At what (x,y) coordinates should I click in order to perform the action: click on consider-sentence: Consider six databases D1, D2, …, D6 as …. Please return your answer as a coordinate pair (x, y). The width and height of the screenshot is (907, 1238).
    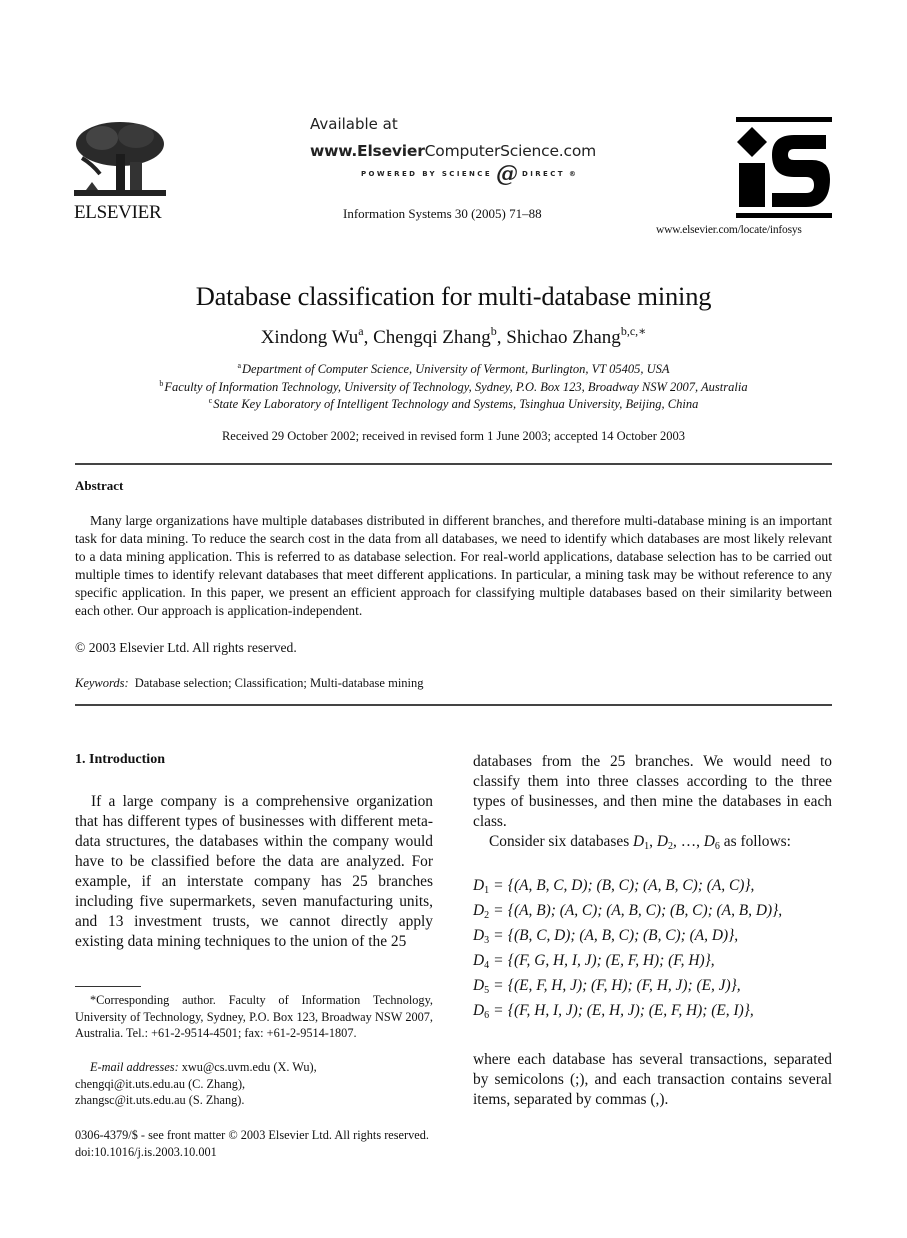
    Looking at the image, I should click on (640, 842).